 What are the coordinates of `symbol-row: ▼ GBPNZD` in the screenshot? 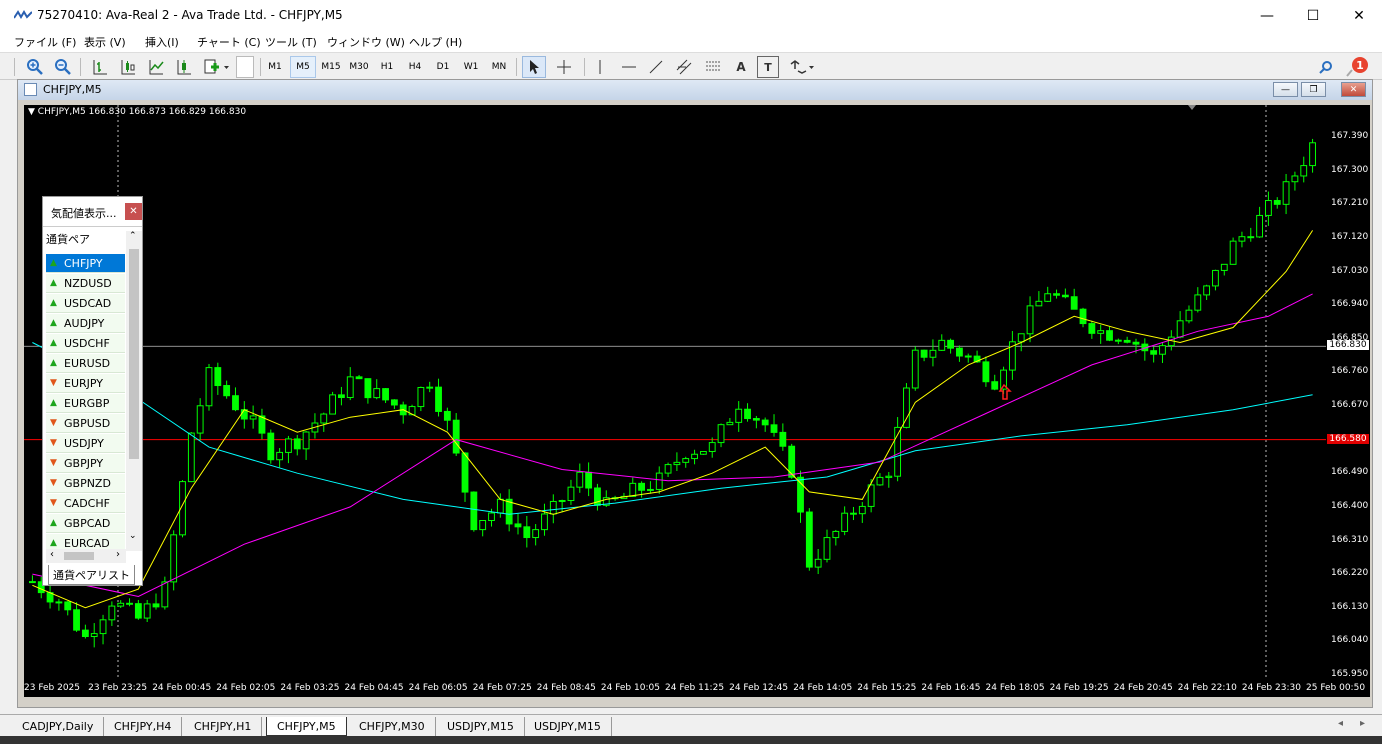 It's located at (85, 483).